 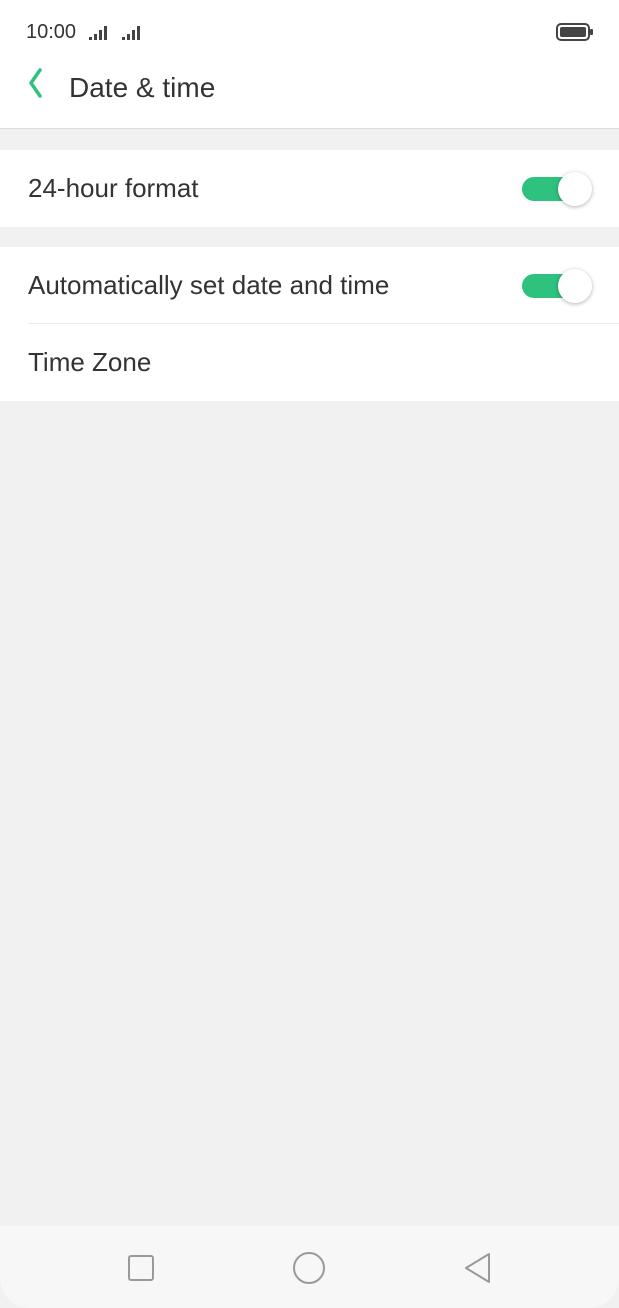 What do you see at coordinates (309, 30) in the screenshot?
I see `status-bar: 10:00` at bounding box center [309, 30].